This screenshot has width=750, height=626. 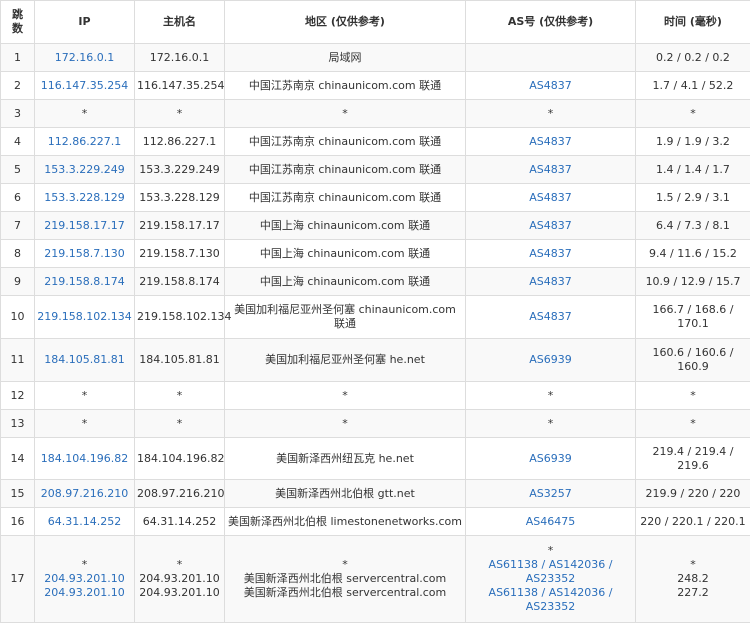 What do you see at coordinates (84, 317) in the screenshot?
I see `ip-link: 219.158.102.134` at bounding box center [84, 317].